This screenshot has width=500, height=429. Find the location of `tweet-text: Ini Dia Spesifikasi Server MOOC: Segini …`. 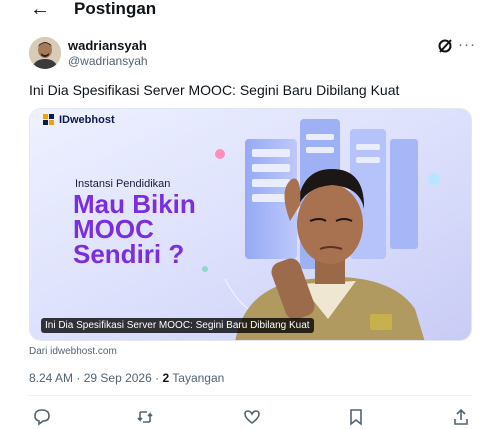

tweet-text: Ini Dia Spesifikasi Server MOOC: Segini … is located at coordinates (214, 90).